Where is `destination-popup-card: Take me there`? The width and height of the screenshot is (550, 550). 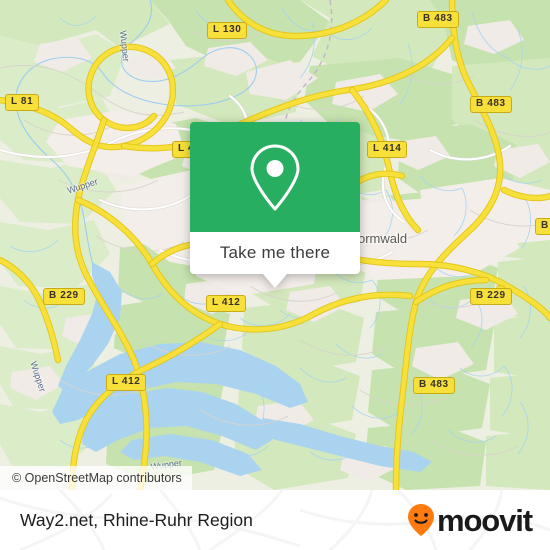
destination-popup-card: Take me there is located at coordinates (275, 205).